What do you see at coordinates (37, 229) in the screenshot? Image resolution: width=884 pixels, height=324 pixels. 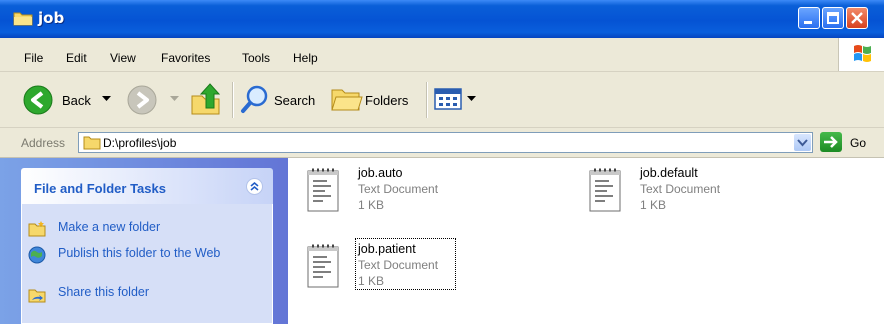 I see `new-folder-icon` at bounding box center [37, 229].